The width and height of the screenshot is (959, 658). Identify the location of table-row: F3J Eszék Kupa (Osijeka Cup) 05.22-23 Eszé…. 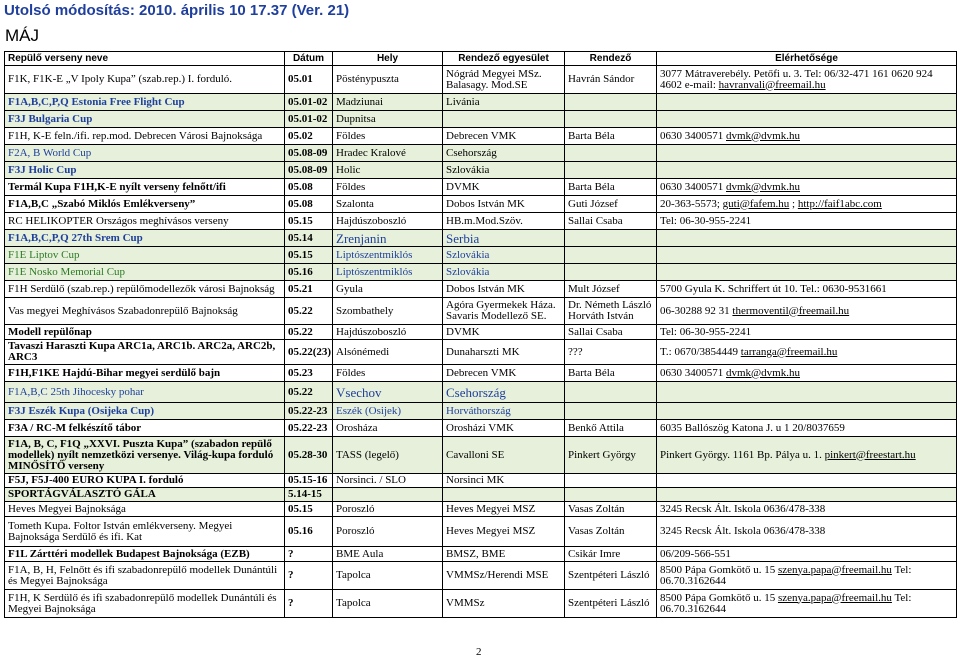
(480, 411).